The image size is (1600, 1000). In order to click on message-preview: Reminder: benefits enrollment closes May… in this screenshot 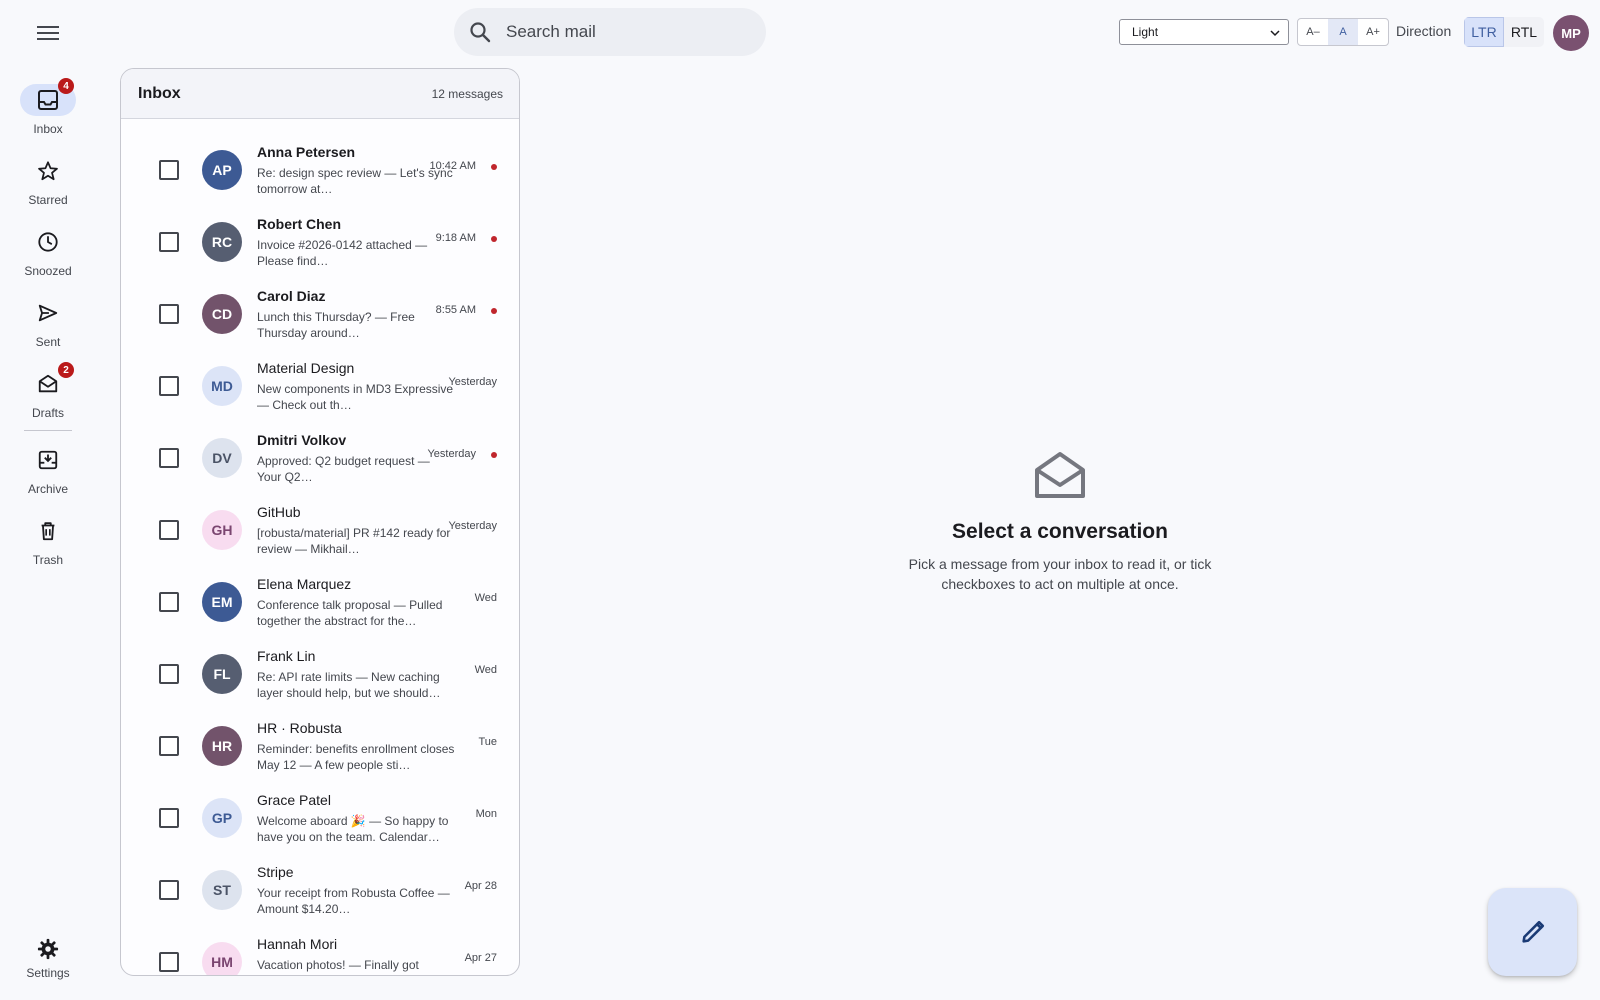, I will do `click(356, 757)`.